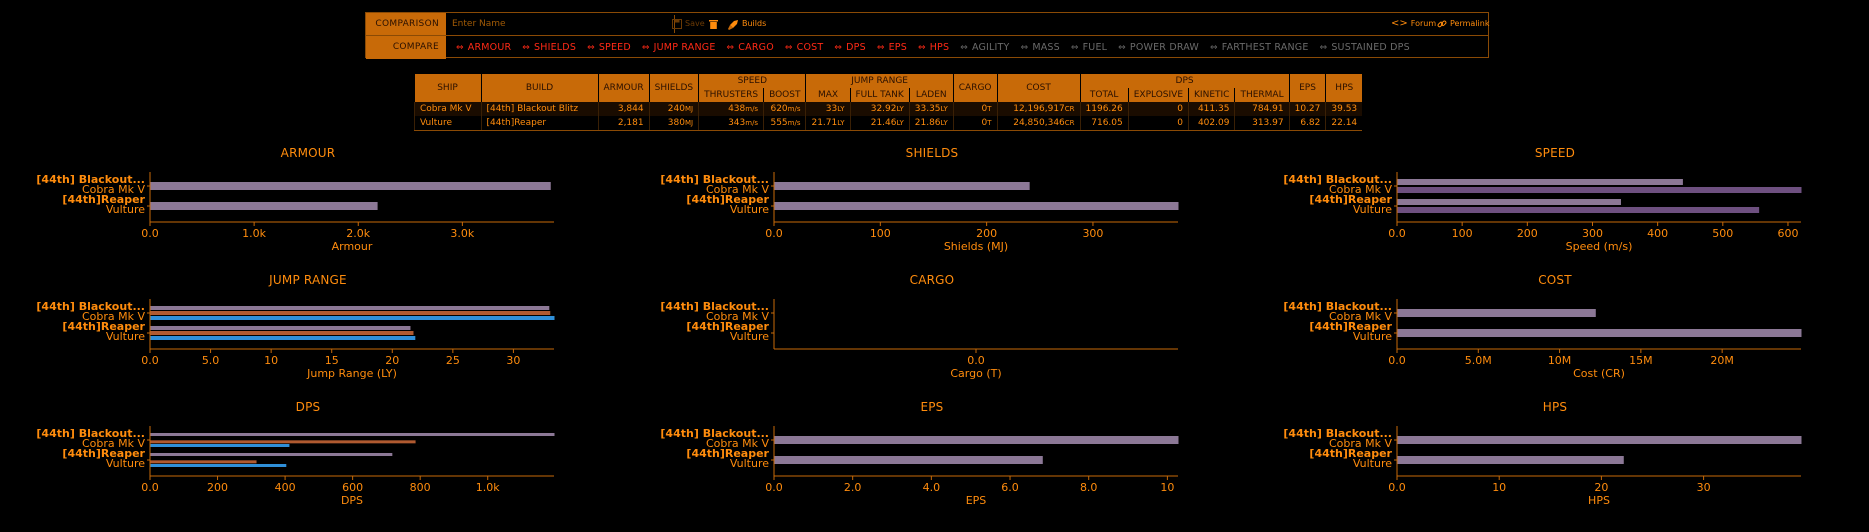 This screenshot has width=1869, height=532. I want to click on x-tick-label: 10M, so click(1560, 360).